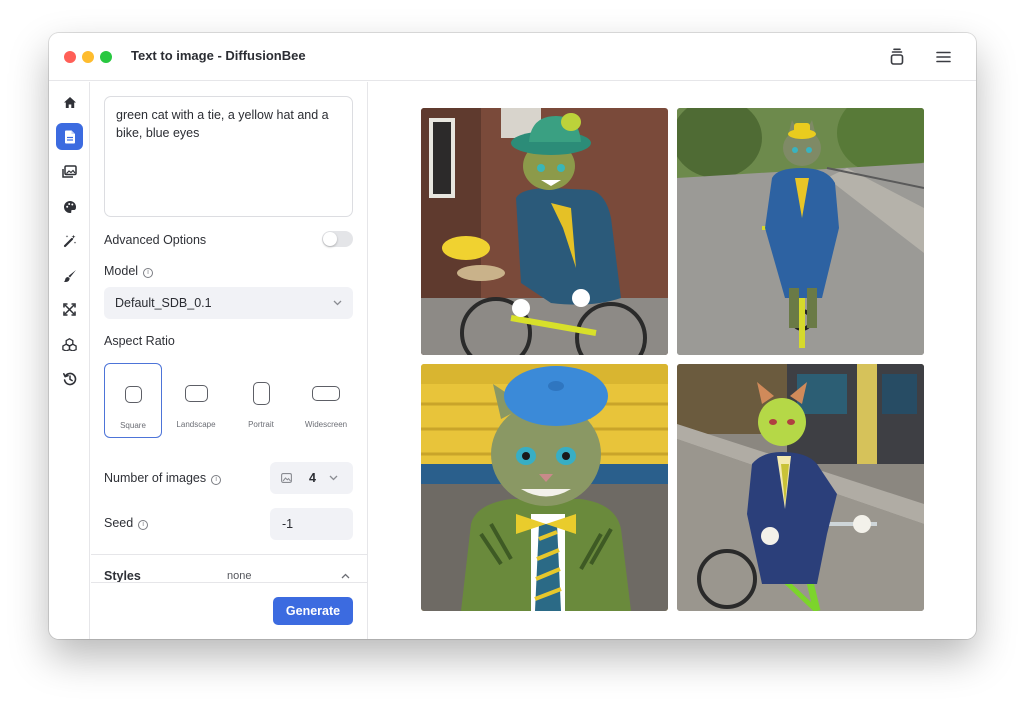 The width and height of the screenshot is (1024, 703). Describe the element at coordinates (512, 57) in the screenshot. I see `title-bar: Text to image - DiffusionBee` at that location.